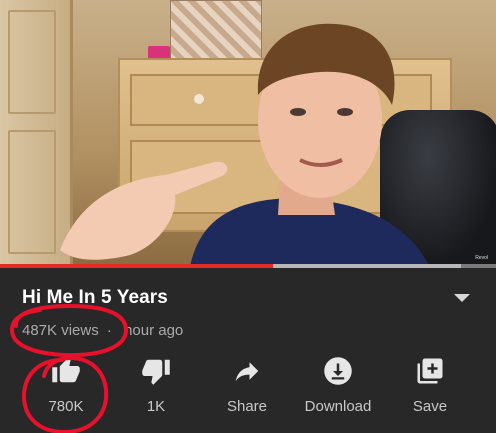 This screenshot has width=496, height=433. Describe the element at coordinates (338, 391) in the screenshot. I see `download-button: Download` at that location.